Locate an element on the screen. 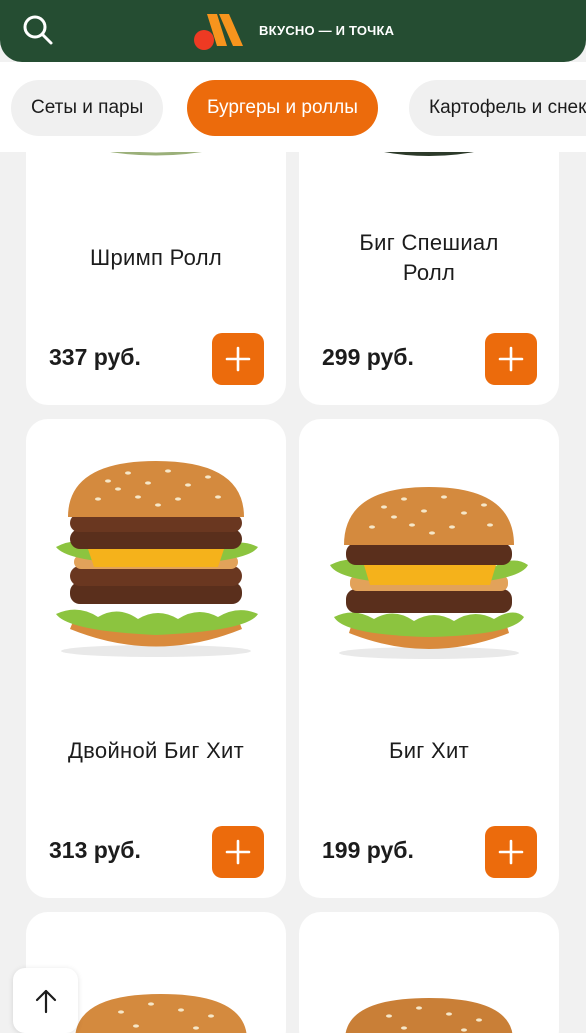  app-header: ВКУСНО — И ТОЧКА is located at coordinates (293, 31).